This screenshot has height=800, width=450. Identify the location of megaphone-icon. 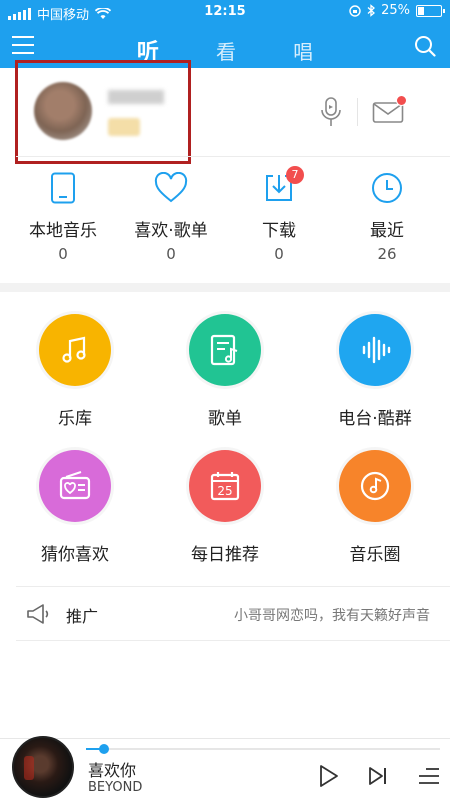
(38, 614).